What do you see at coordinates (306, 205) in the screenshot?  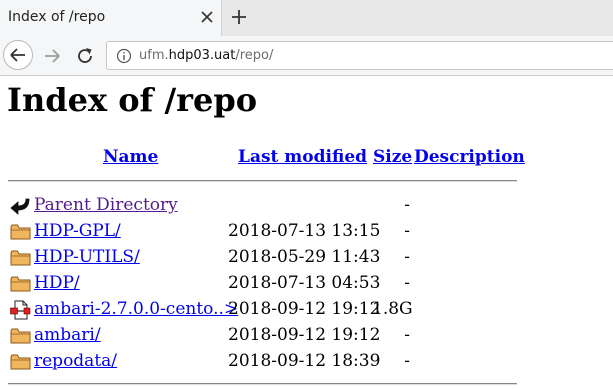 I see `table-row: Parent Directory -` at bounding box center [306, 205].